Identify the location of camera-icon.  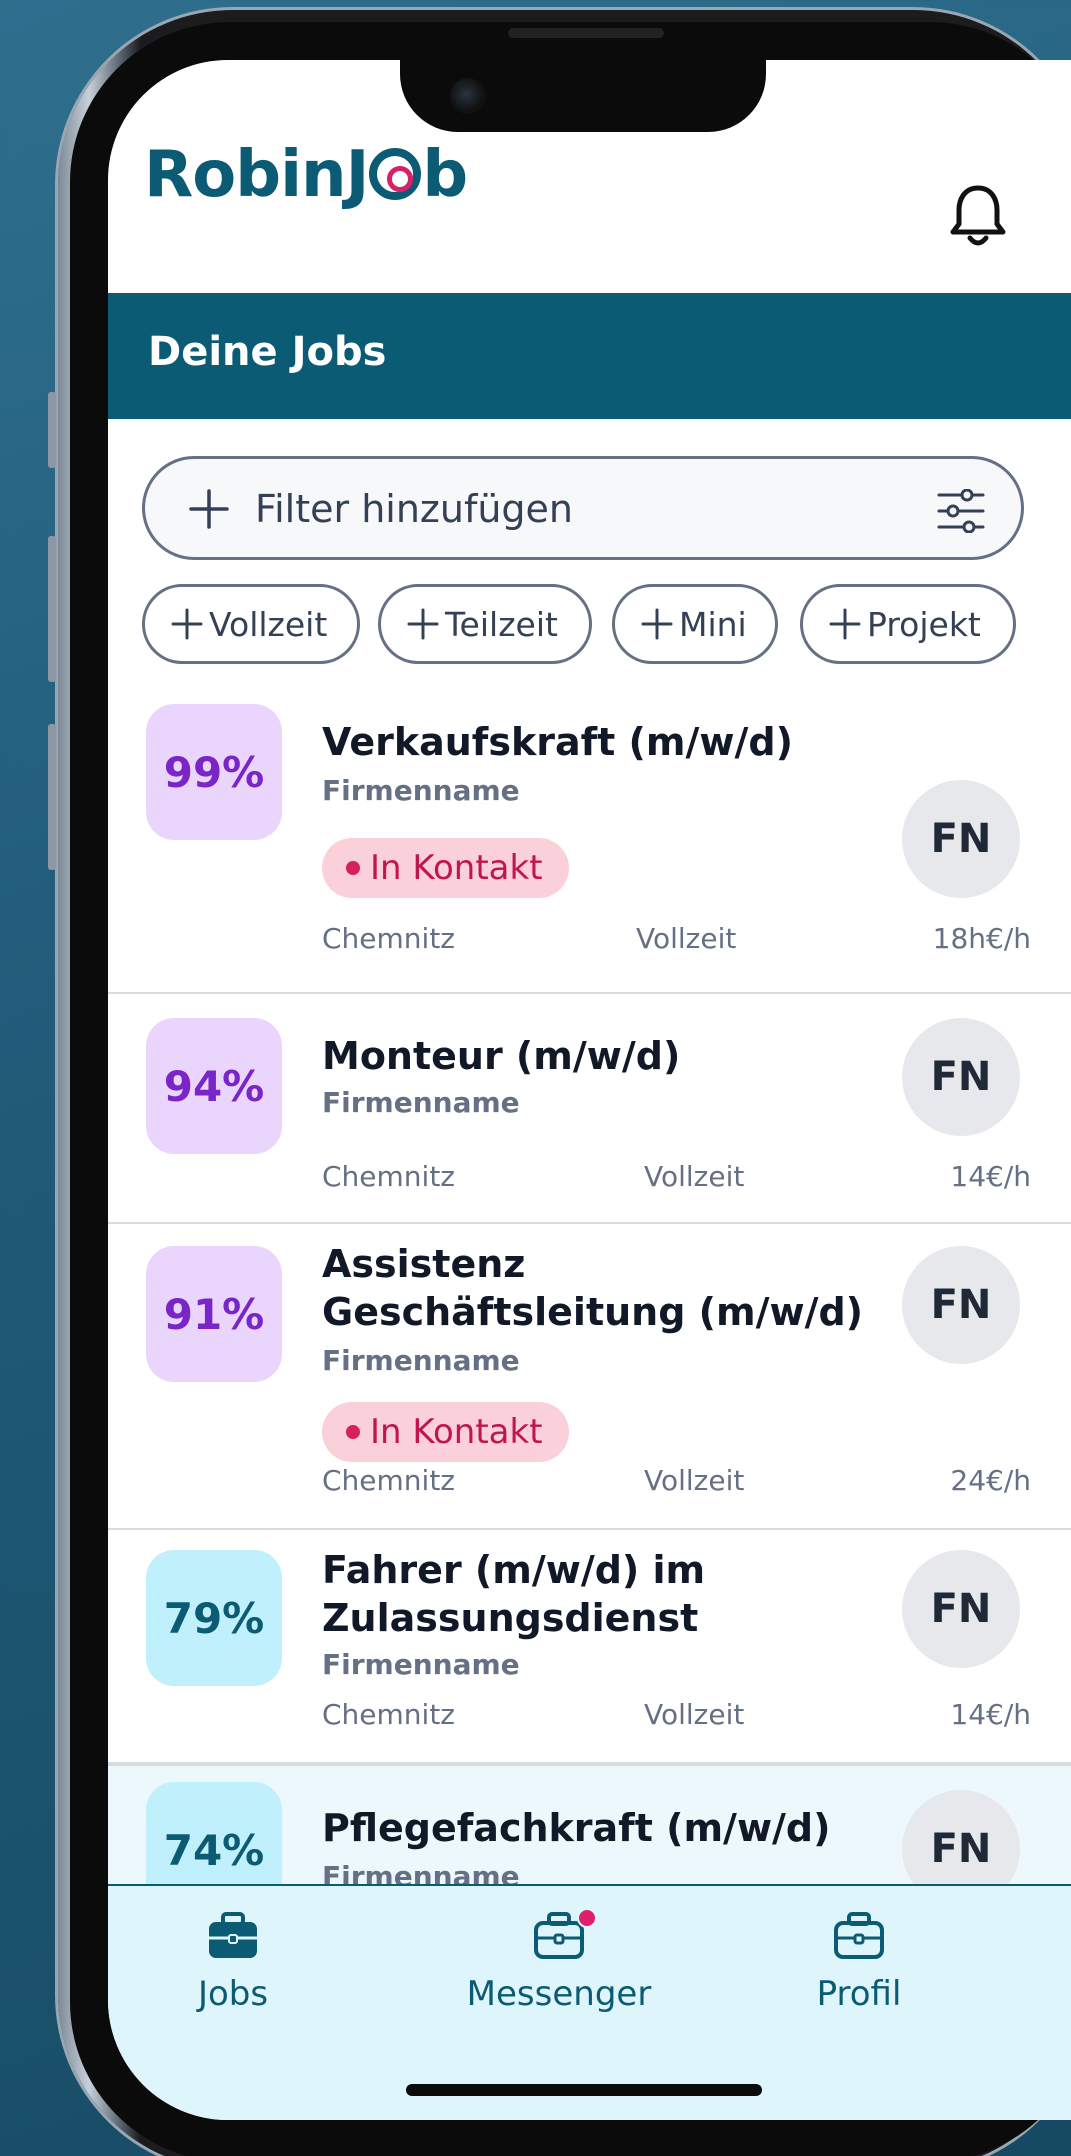
(468, 96).